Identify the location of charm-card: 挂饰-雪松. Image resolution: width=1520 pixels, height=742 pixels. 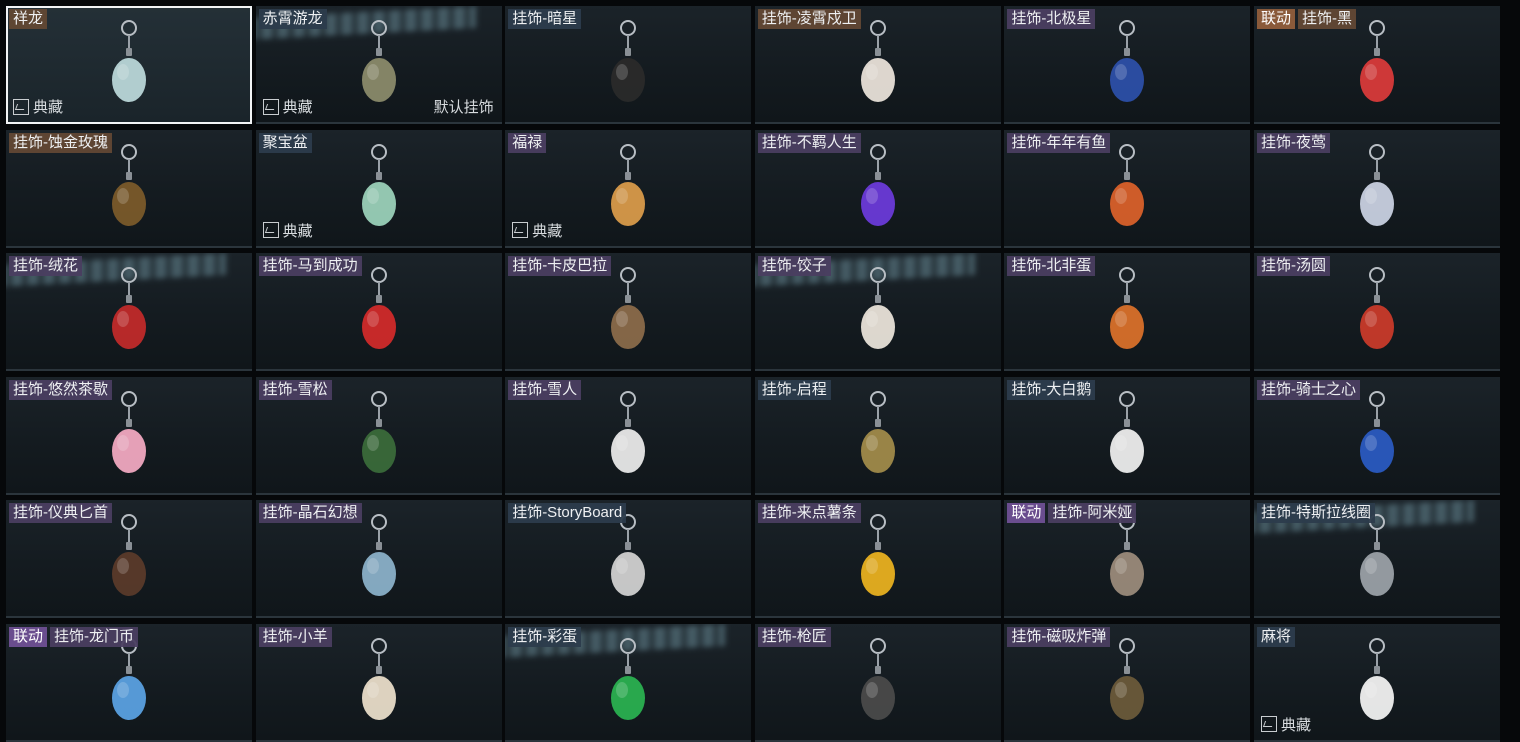
(378, 435).